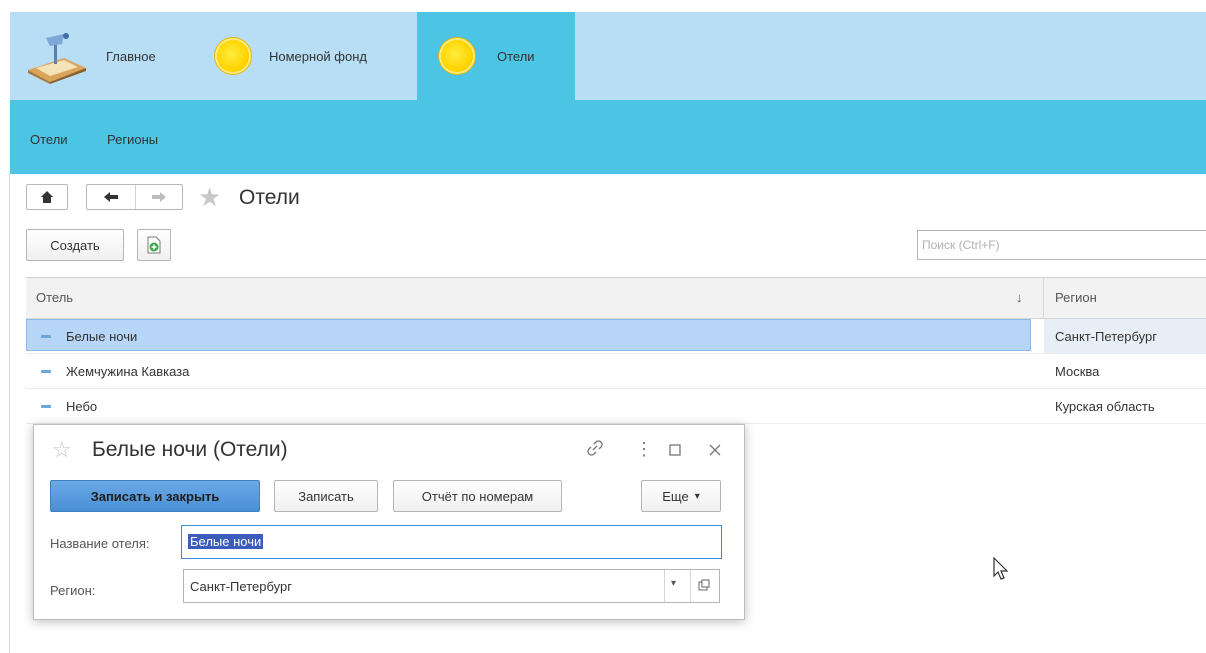  What do you see at coordinates (1019, 297) in the screenshot?
I see `sort-indicator-icon: ↓` at bounding box center [1019, 297].